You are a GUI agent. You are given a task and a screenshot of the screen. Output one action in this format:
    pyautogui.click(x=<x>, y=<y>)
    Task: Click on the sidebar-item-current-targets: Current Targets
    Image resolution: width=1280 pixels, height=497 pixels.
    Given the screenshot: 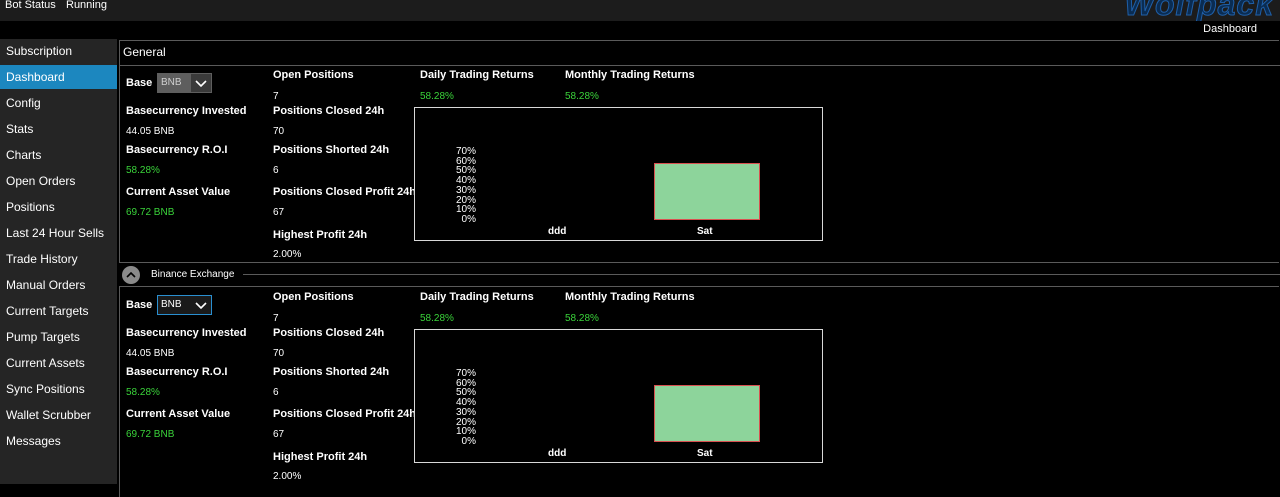 What is the action you would take?
    pyautogui.click(x=58, y=311)
    